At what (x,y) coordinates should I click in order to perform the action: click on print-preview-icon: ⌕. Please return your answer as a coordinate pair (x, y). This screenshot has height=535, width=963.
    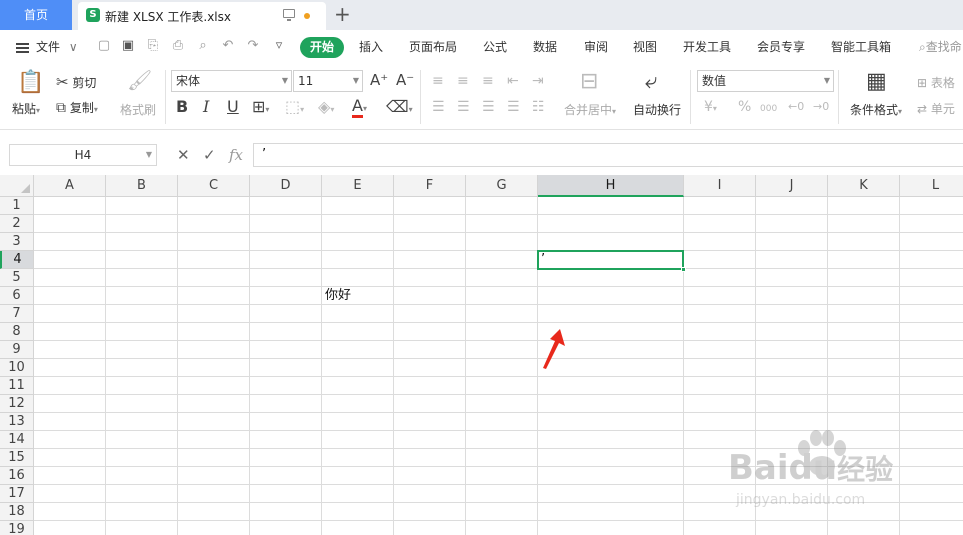
    Looking at the image, I should click on (203, 46).